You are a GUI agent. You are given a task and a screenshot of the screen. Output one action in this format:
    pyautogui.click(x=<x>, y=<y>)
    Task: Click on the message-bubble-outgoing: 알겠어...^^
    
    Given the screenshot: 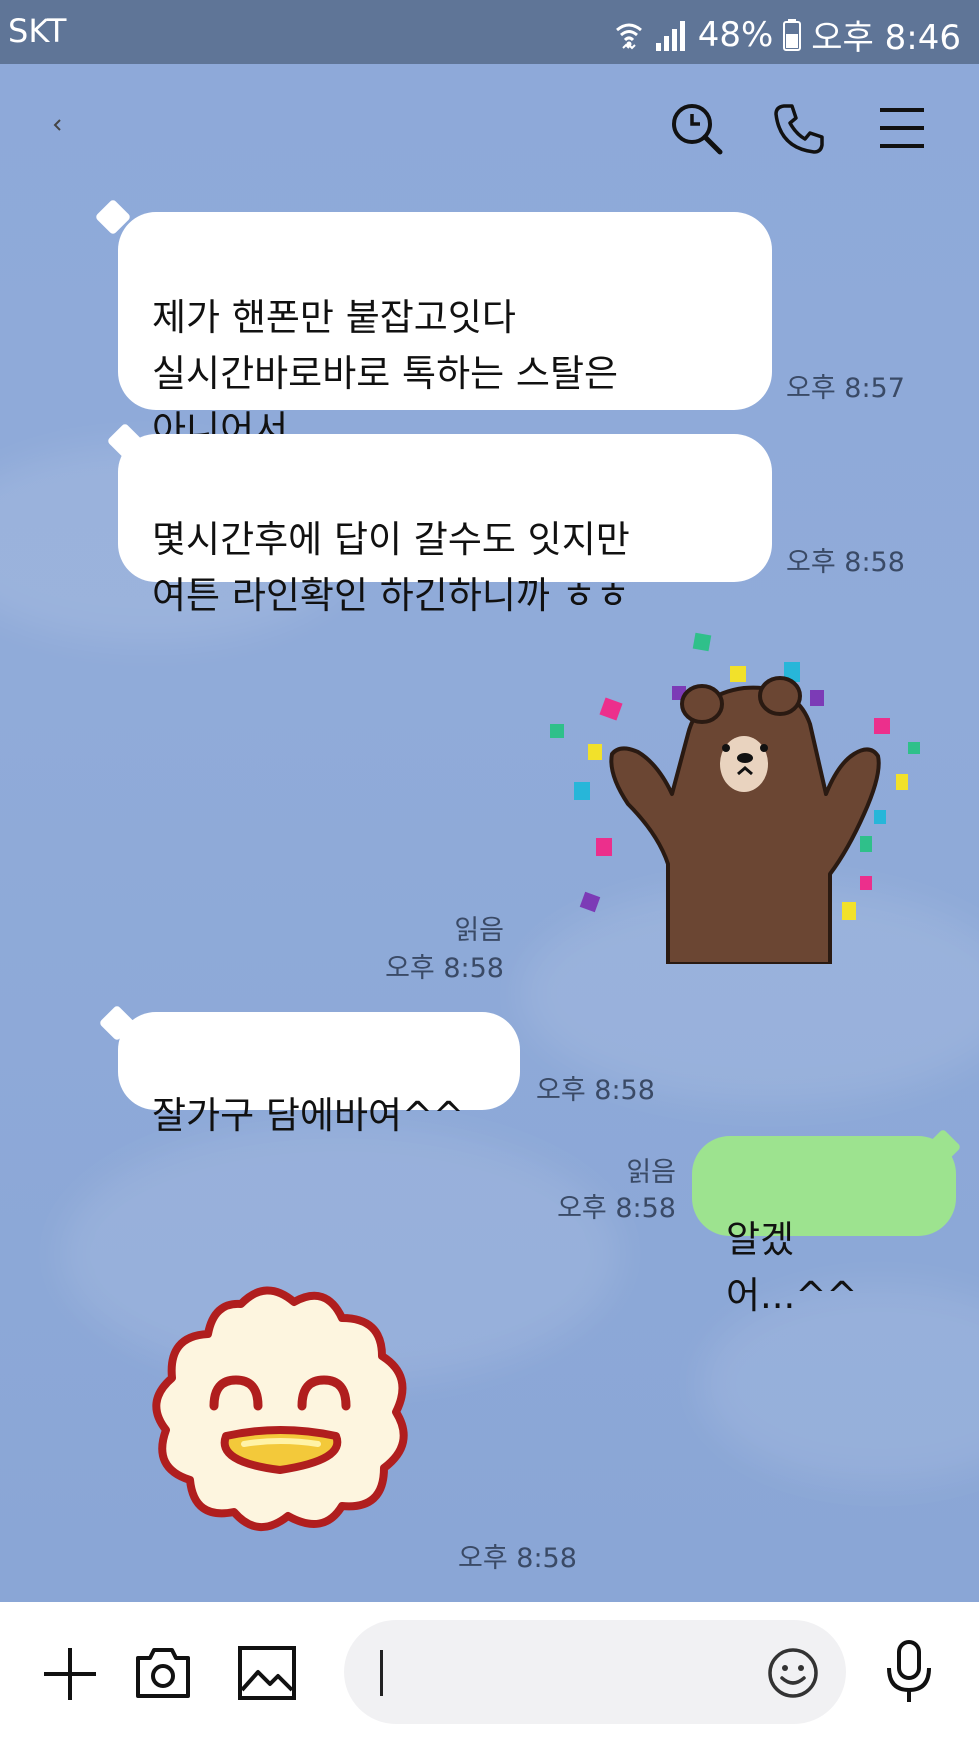 What is the action you would take?
    pyautogui.click(x=824, y=1226)
    